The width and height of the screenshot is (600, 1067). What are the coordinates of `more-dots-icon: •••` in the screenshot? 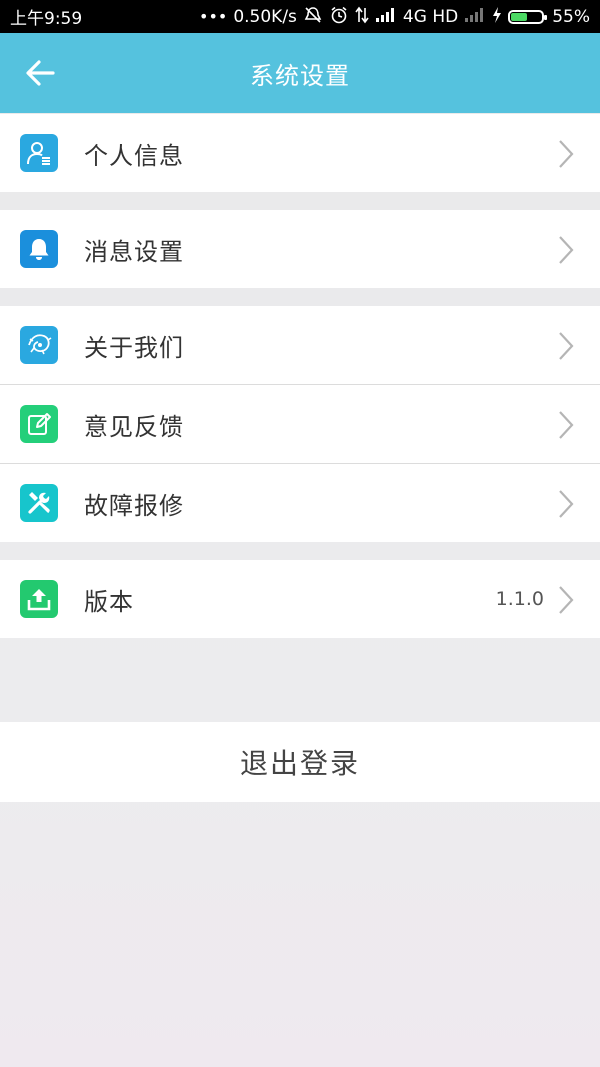 It's located at (213, 16).